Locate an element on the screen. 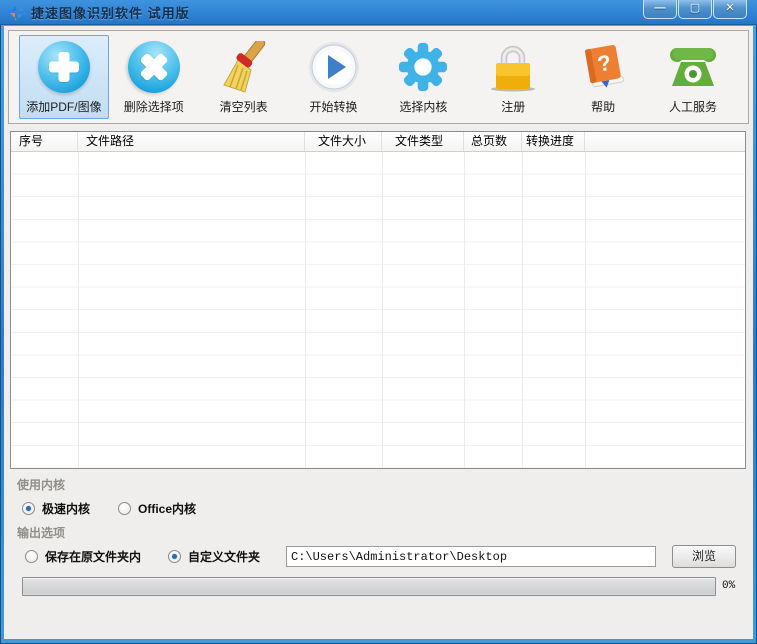  add-pdf-image-button: 添加PDF/图像 is located at coordinates (64, 77).